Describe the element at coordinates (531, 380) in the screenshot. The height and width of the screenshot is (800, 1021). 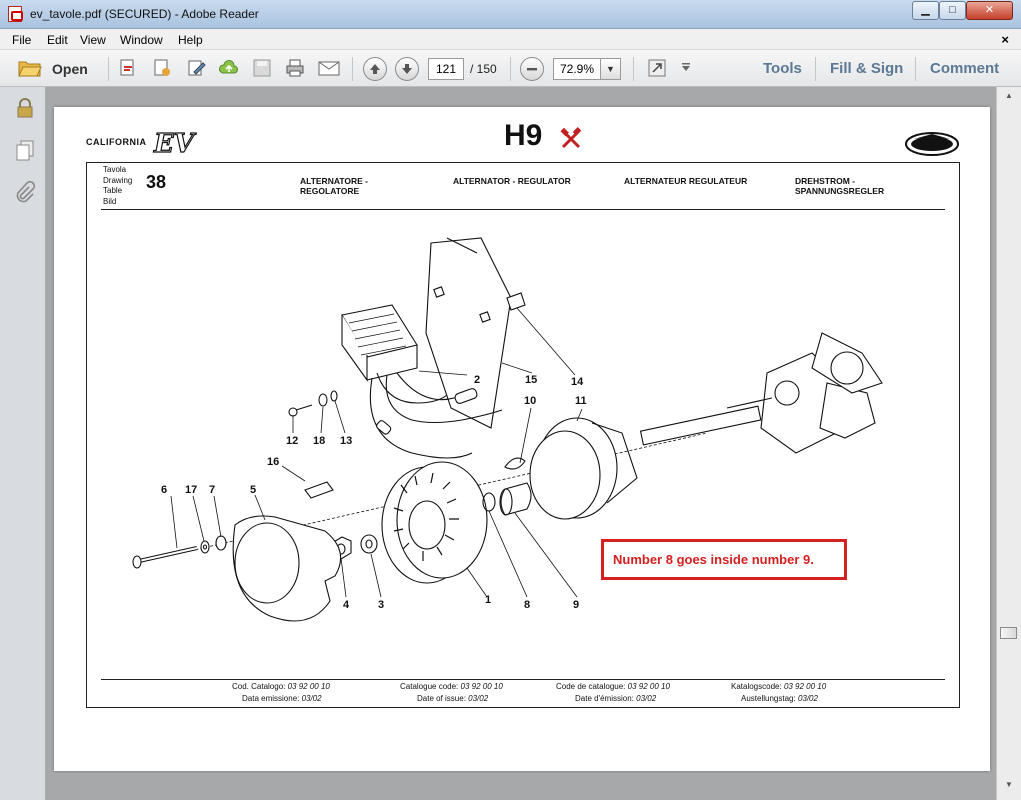
I see `part-number-15: 15` at that location.